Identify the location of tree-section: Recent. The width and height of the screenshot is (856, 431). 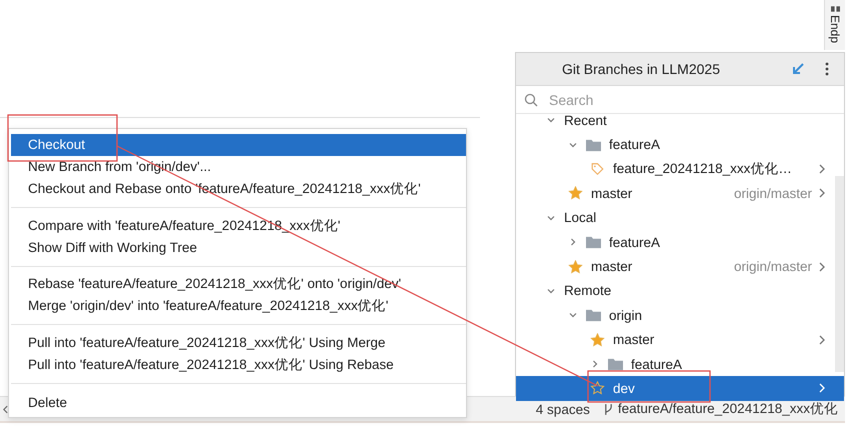
(680, 120).